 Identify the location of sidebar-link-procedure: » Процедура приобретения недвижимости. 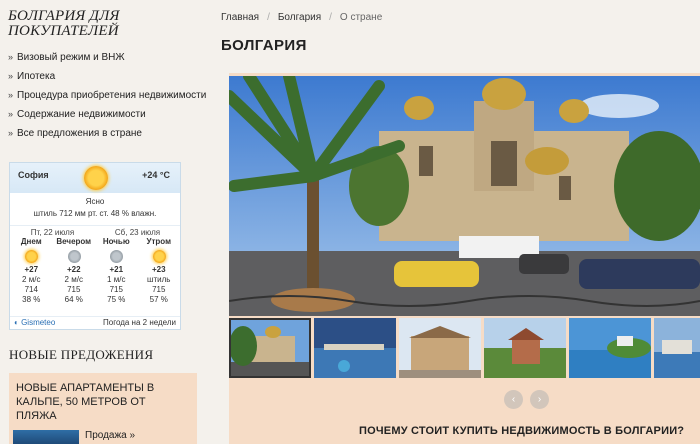
(107, 95).